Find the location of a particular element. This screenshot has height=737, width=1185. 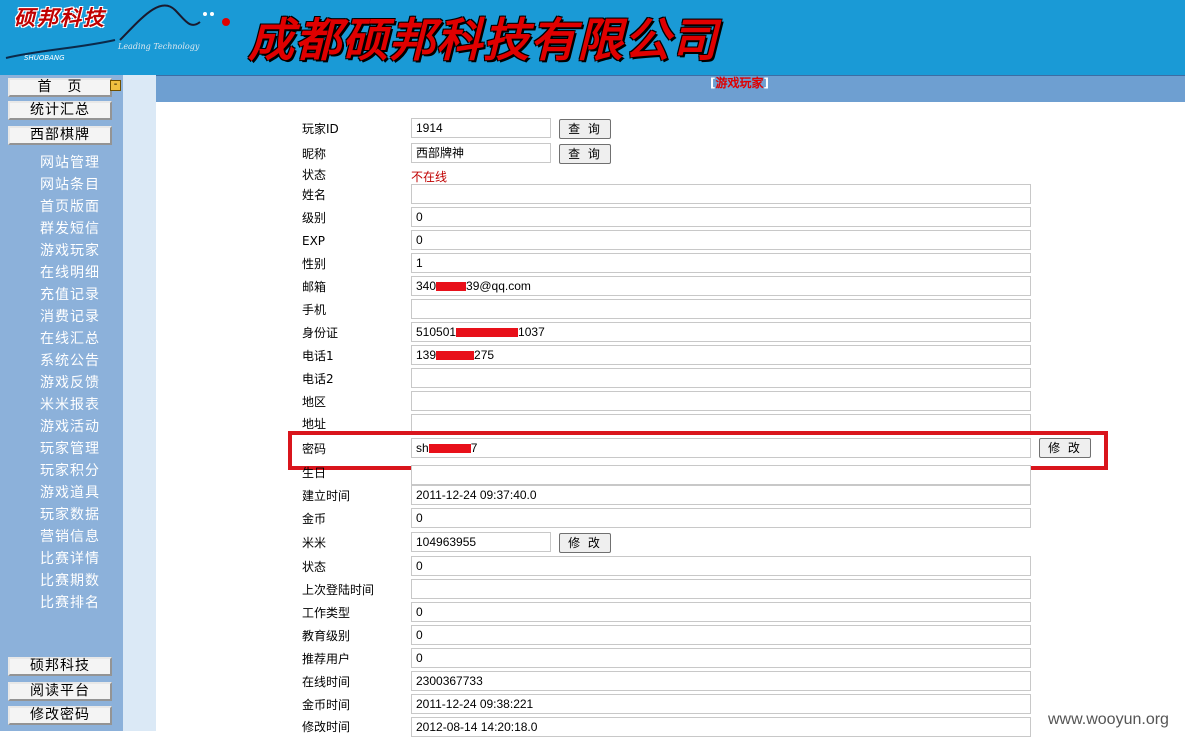

address-label: 地址 is located at coordinates (314, 424).